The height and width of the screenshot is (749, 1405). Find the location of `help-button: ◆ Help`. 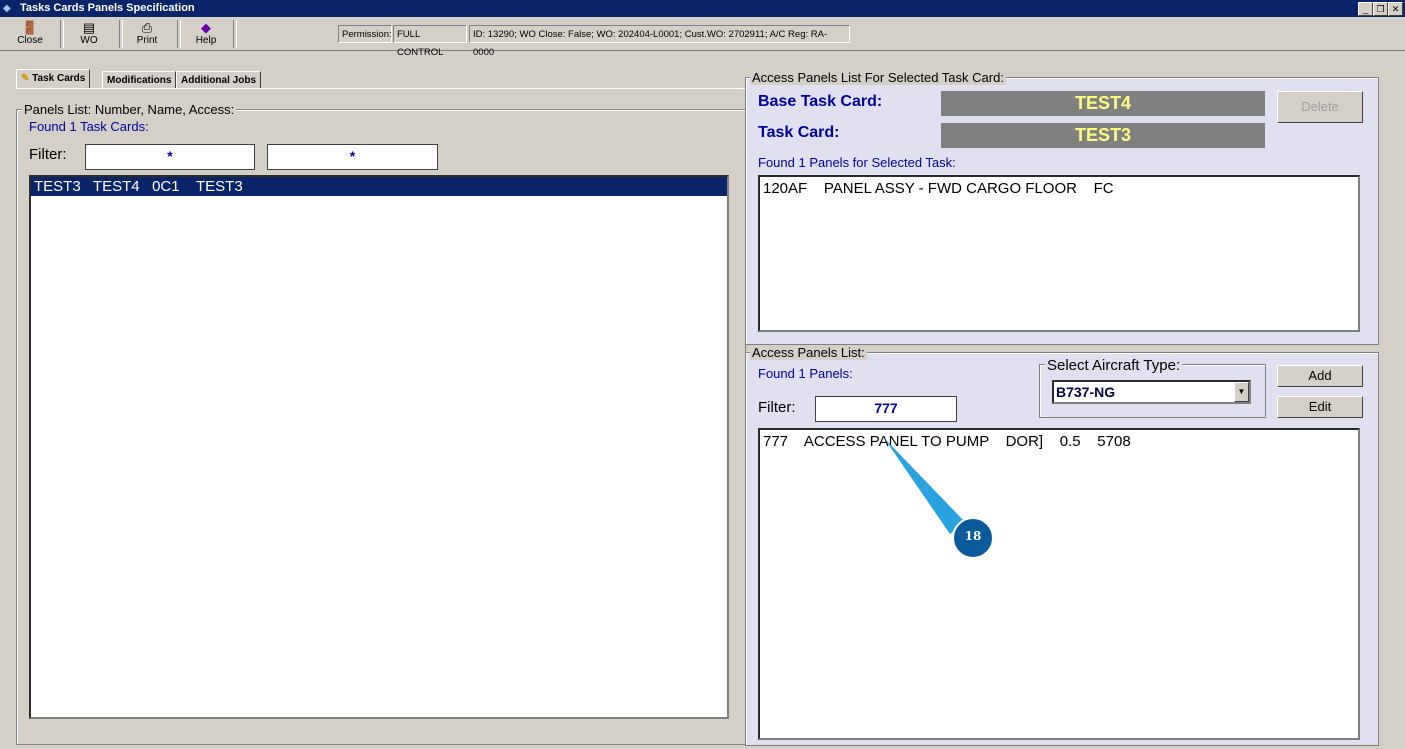

help-button: ◆ Help is located at coordinates (206, 35).